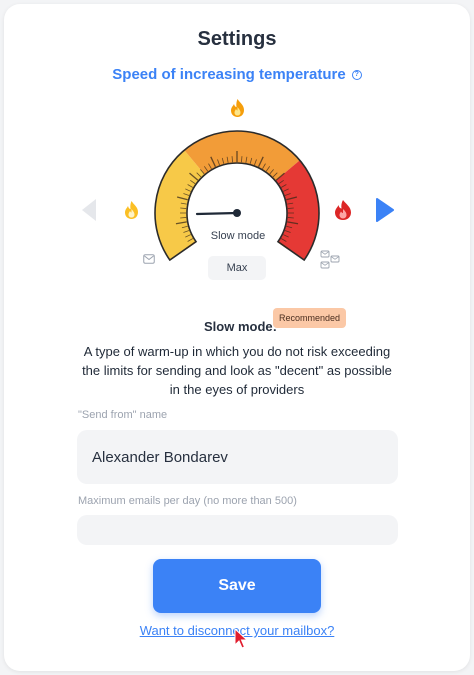 The image size is (474, 675). What do you see at coordinates (237, 530) in the screenshot?
I see `max-emails-input` at bounding box center [237, 530].